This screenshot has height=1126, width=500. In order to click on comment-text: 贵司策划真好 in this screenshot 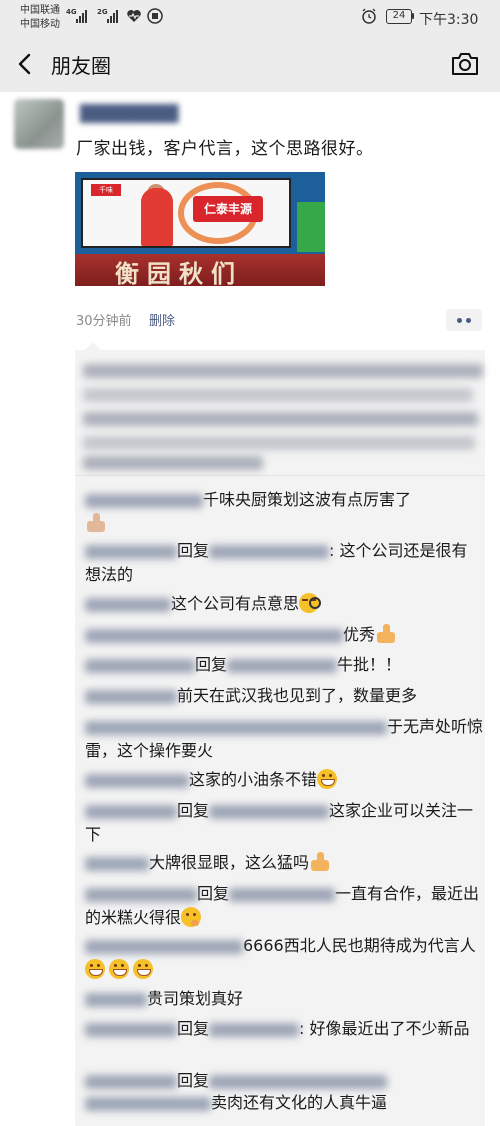, I will do `click(195, 998)`.